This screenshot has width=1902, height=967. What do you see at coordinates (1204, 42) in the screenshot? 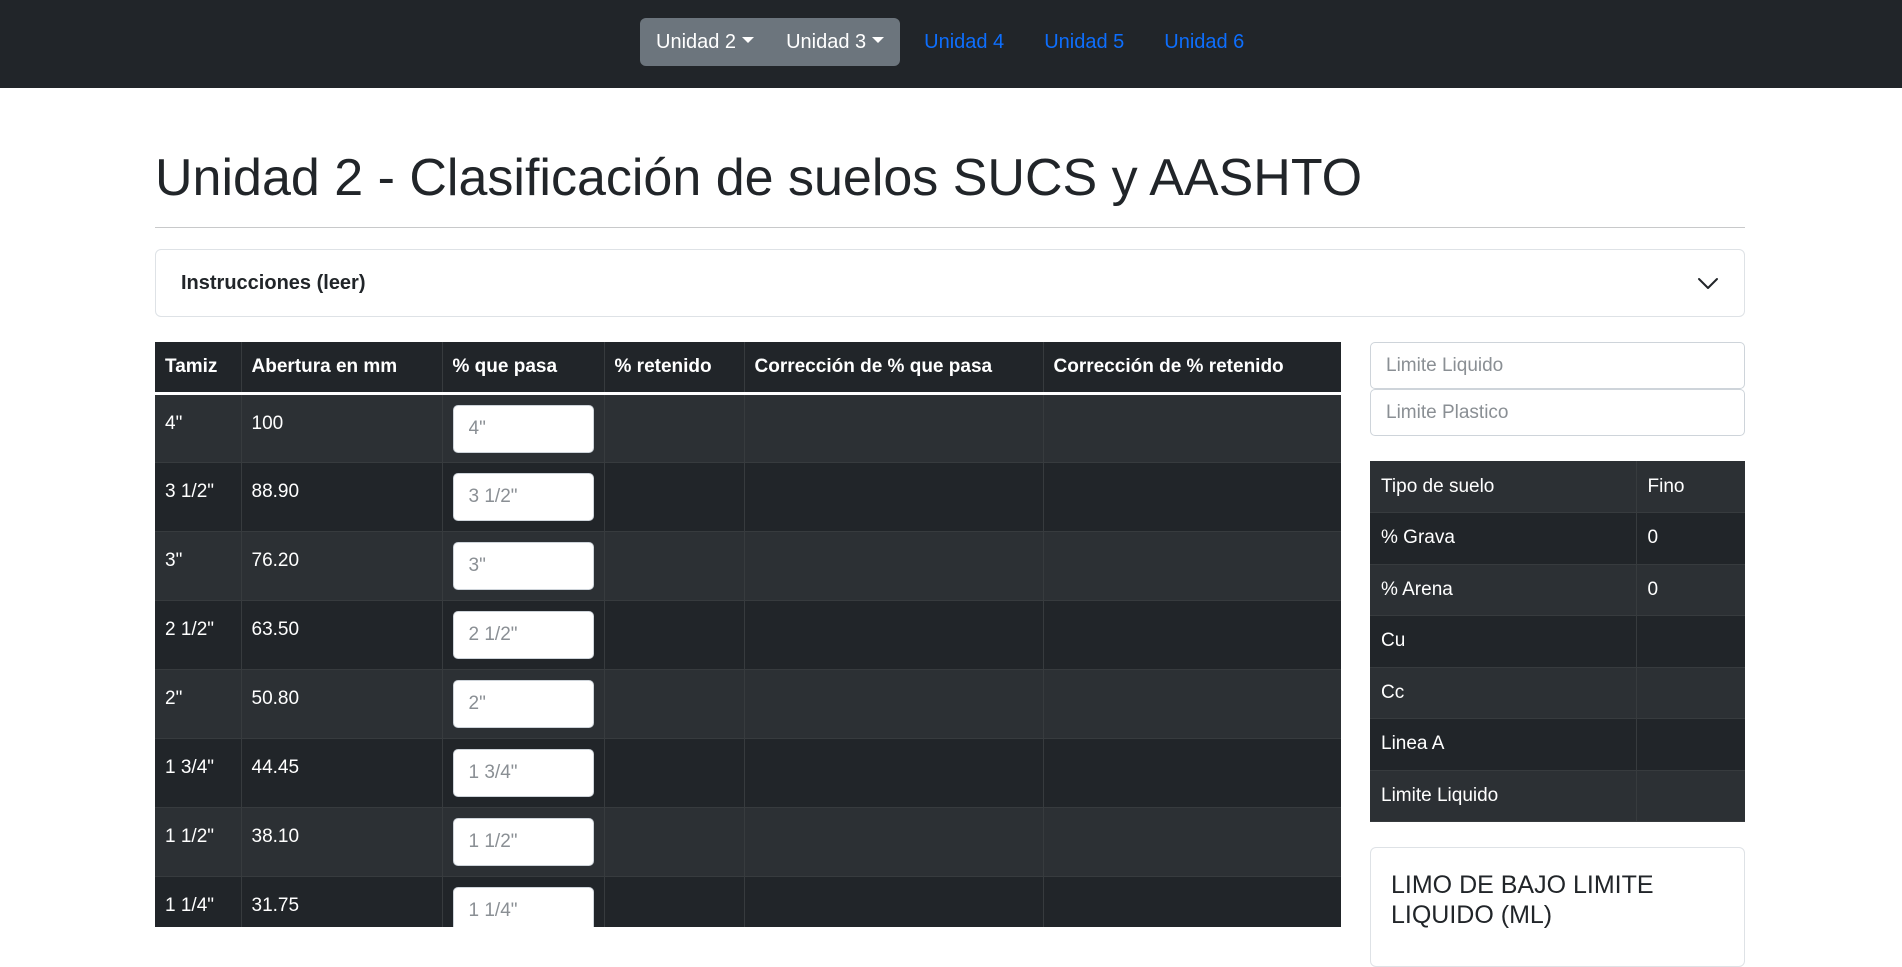
I see `nav-link-unidad-6: Unidad 6` at bounding box center [1204, 42].